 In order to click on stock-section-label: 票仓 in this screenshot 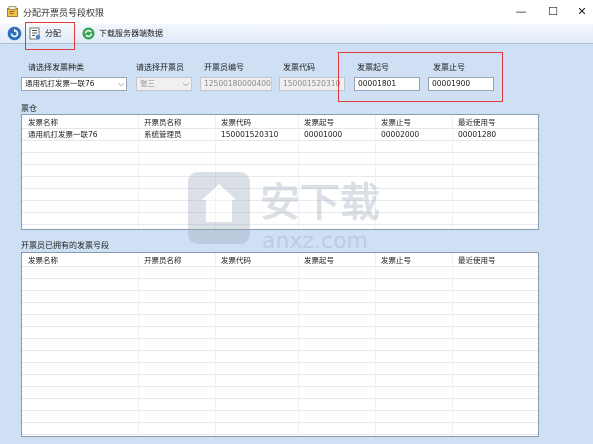, I will do `click(29, 108)`.